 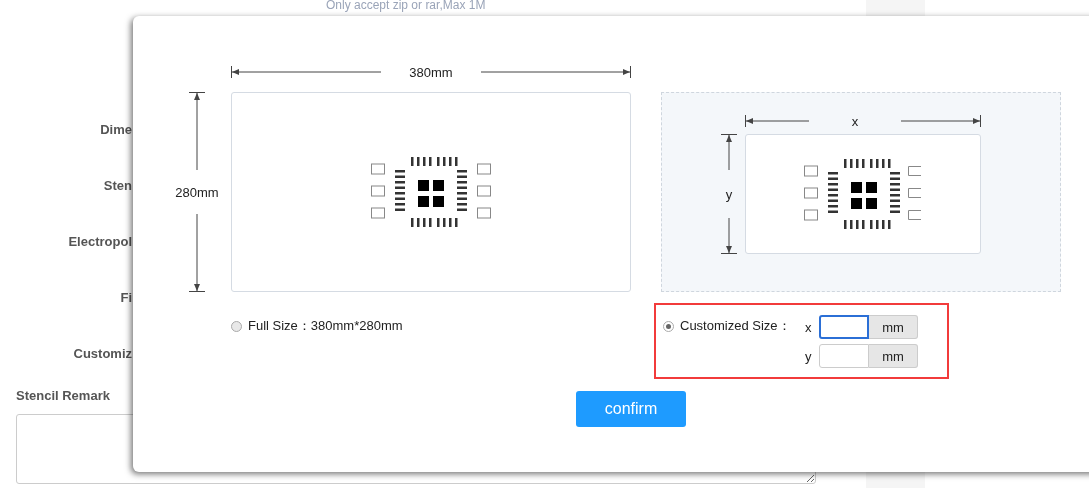 What do you see at coordinates (102, 354) in the screenshot?
I see `form-label: Customiz` at bounding box center [102, 354].